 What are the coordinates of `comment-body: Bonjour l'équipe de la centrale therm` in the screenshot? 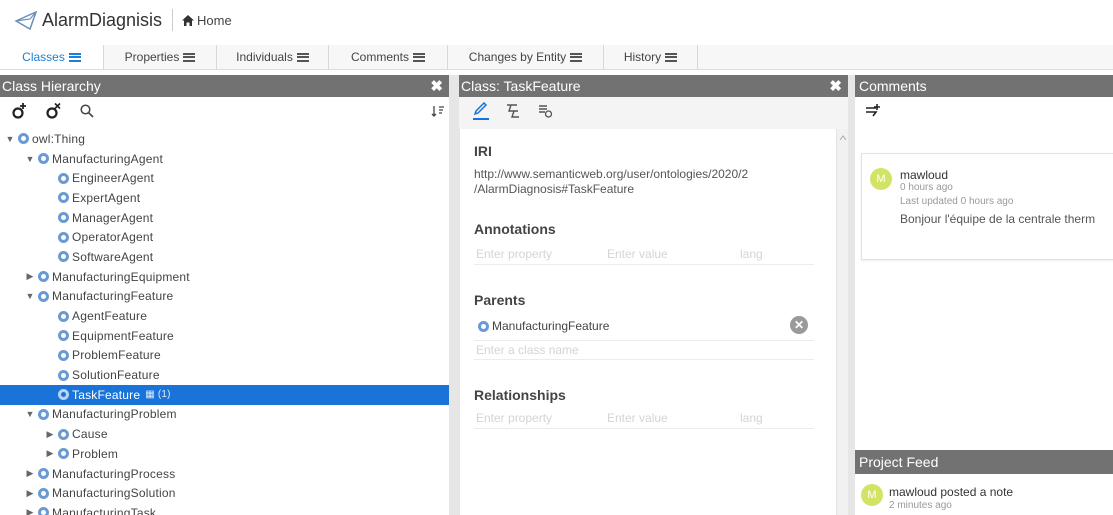 It's located at (998, 219).